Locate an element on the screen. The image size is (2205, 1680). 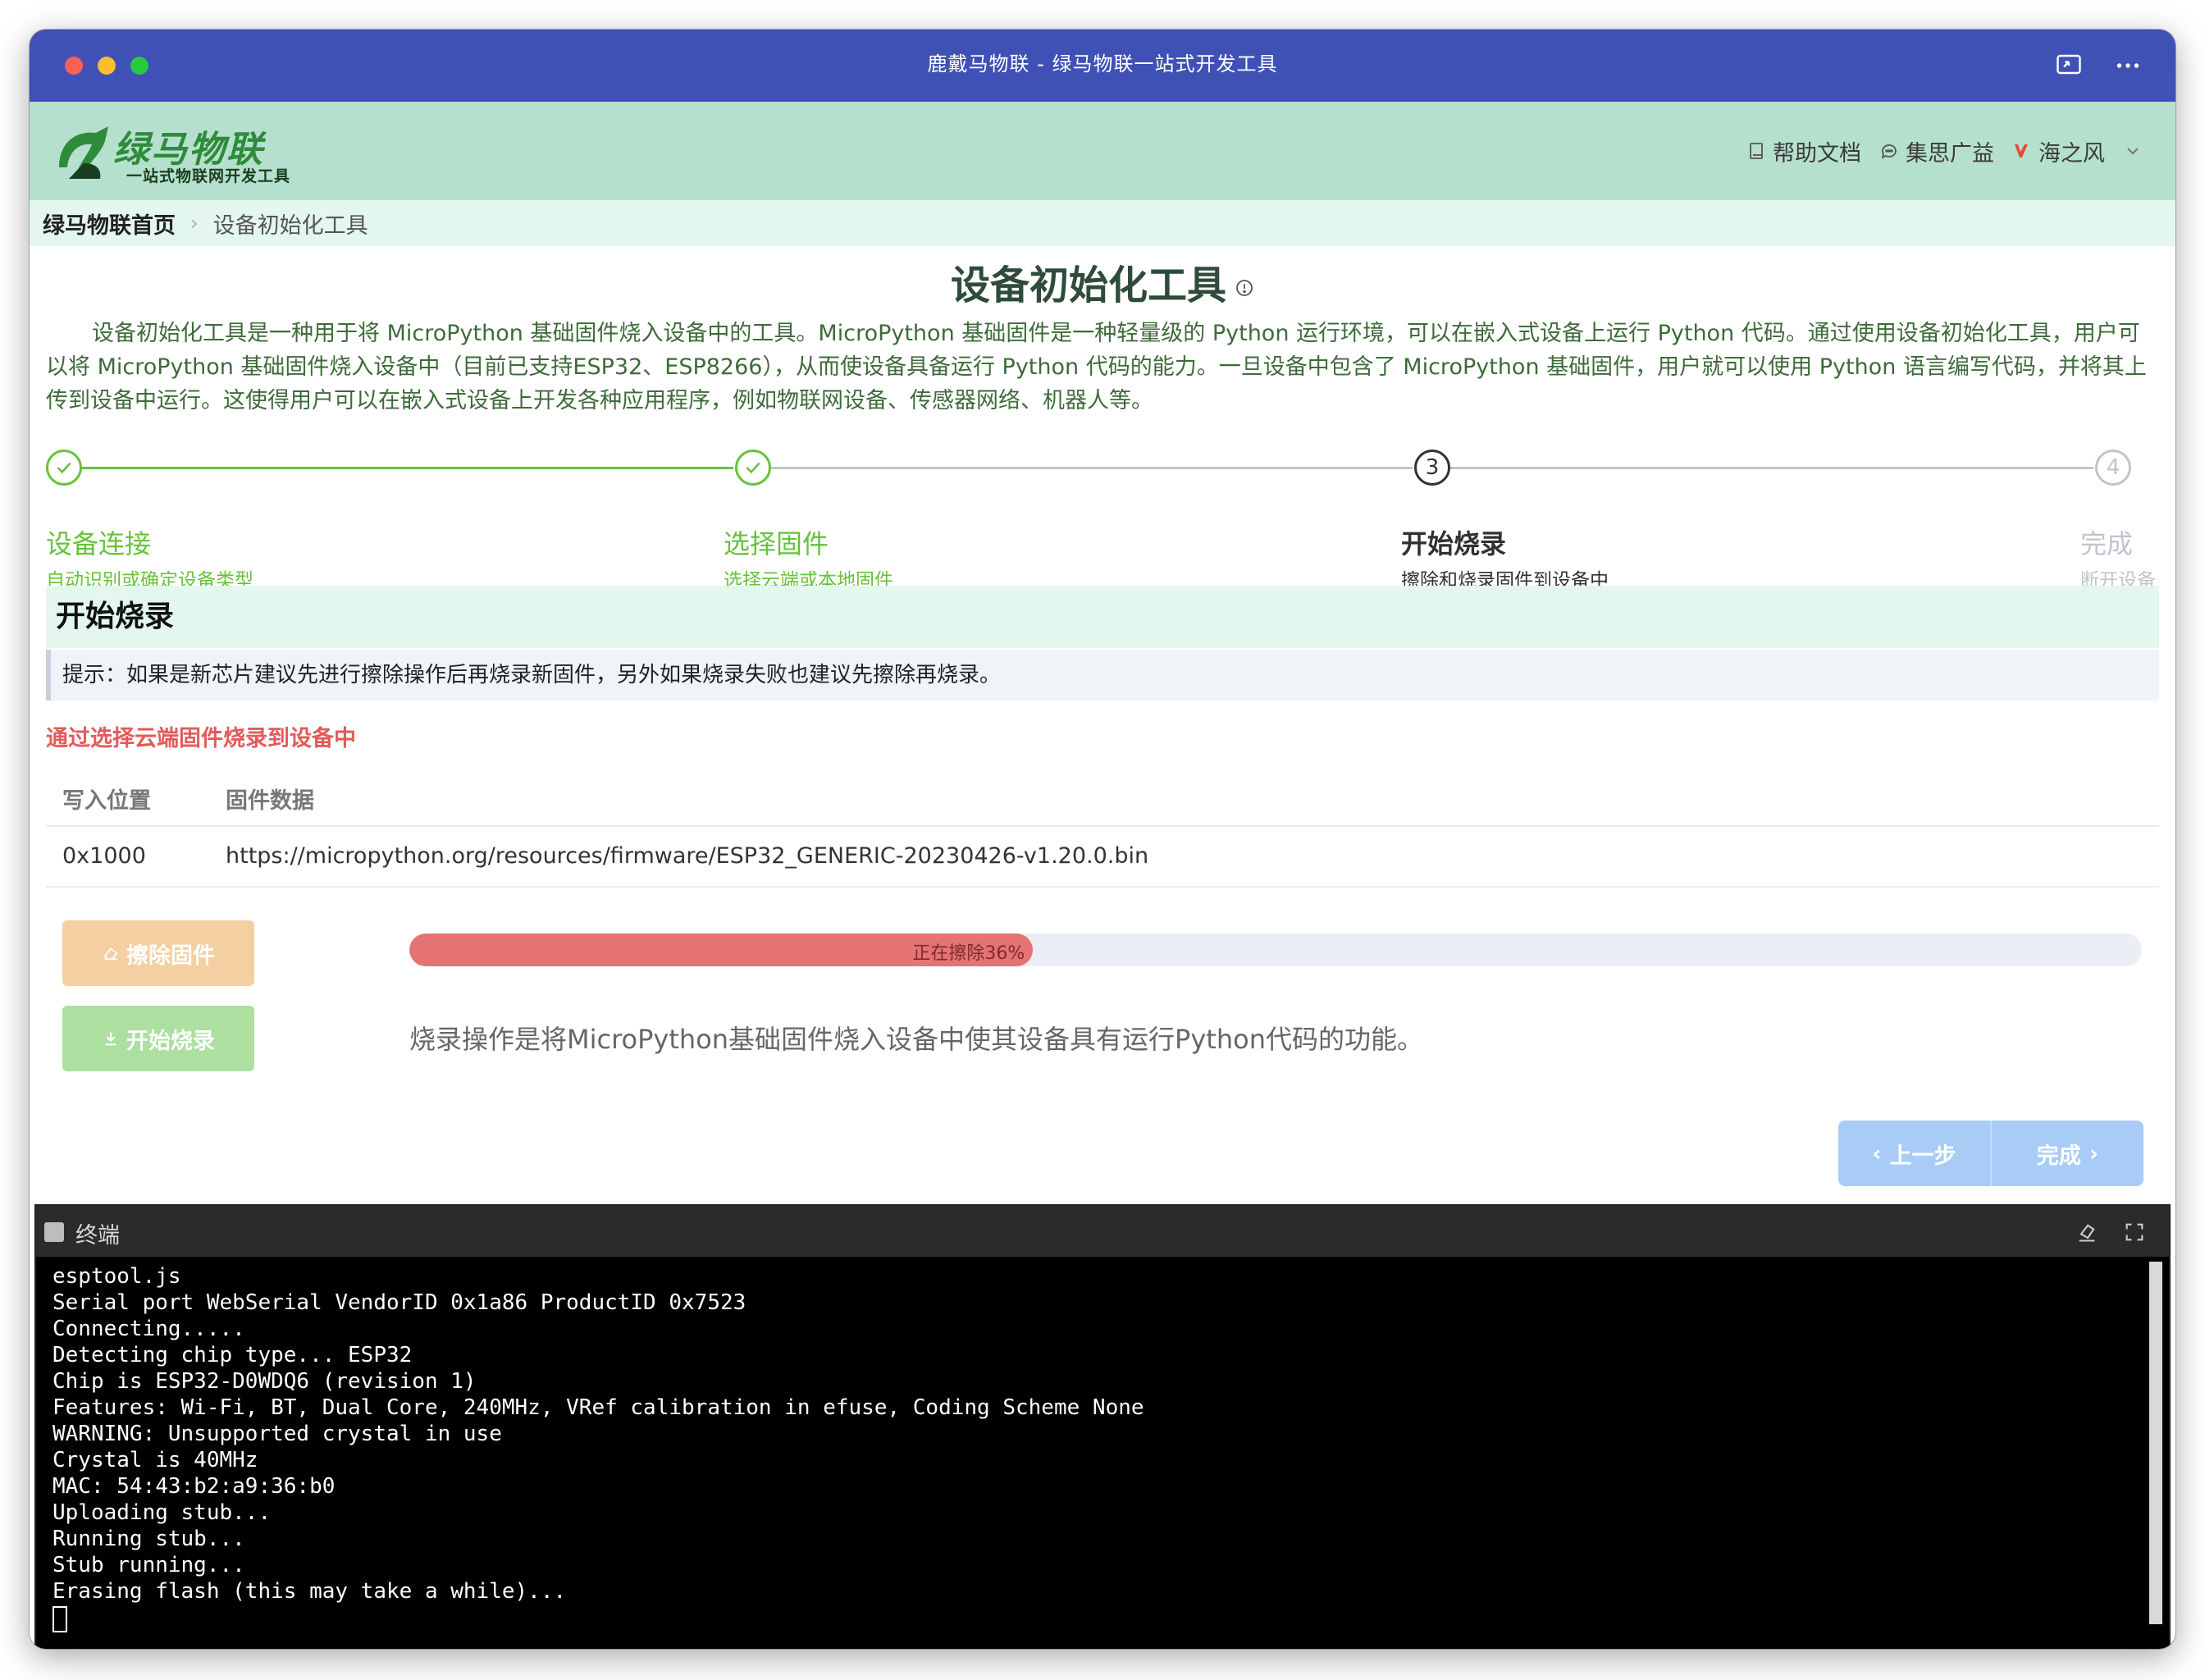
breadcrumb: 绿马物联首页 › 设备初始化工具 is located at coordinates (1103, 223).